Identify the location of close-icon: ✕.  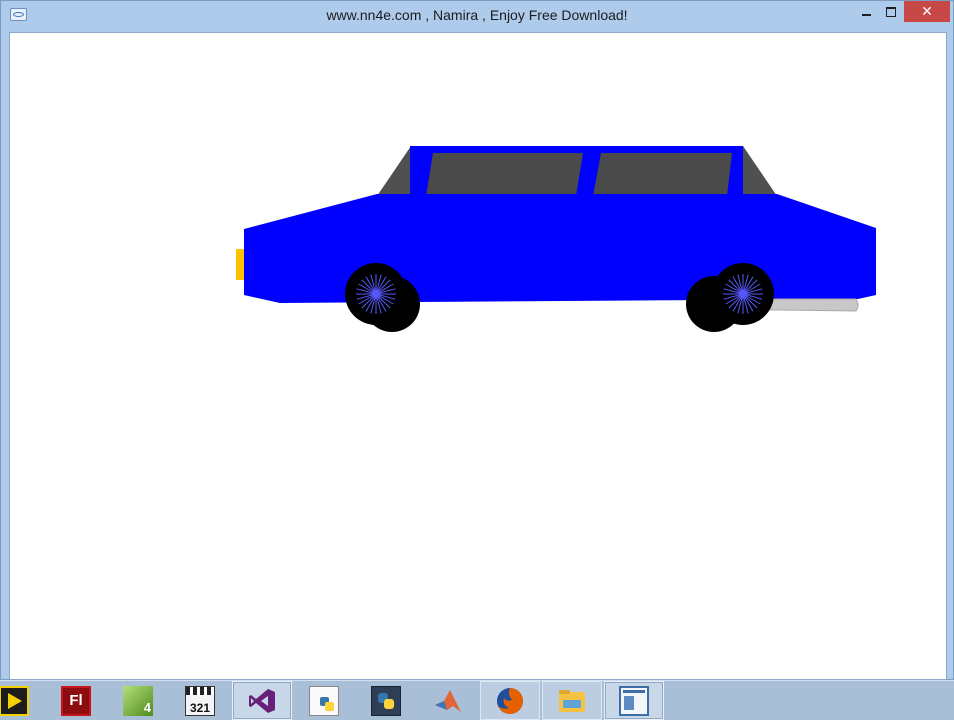
(927, 11).